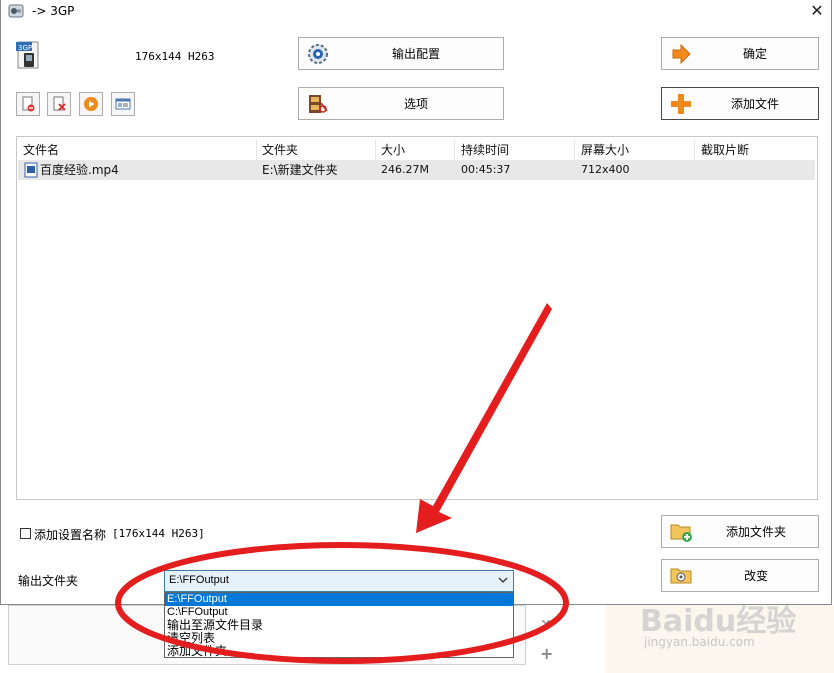 This screenshot has width=834, height=673. I want to click on change-button: 改变, so click(740, 575).